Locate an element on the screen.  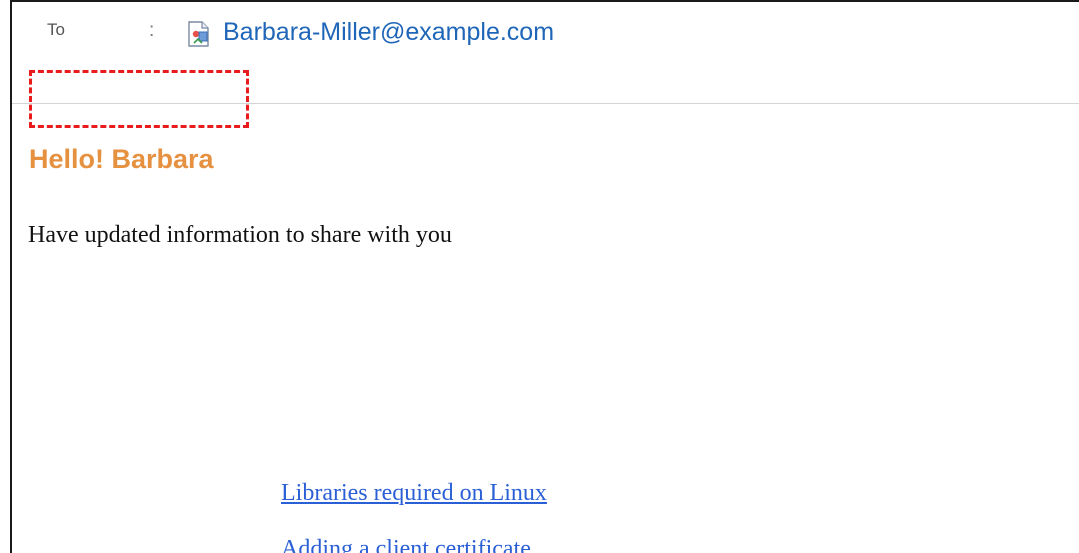
highlight-annotation-box is located at coordinates (139, 99).